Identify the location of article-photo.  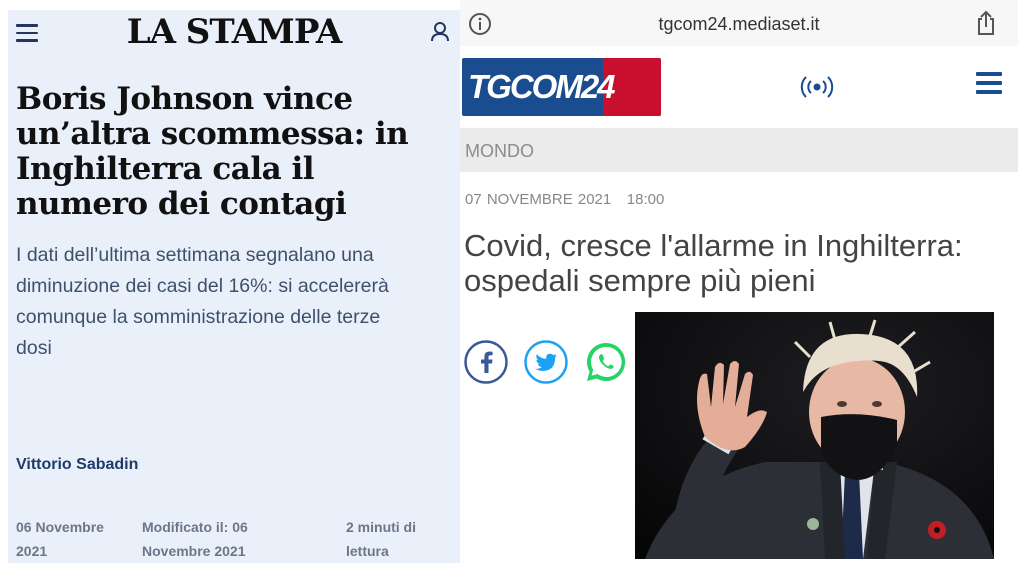
(814, 435).